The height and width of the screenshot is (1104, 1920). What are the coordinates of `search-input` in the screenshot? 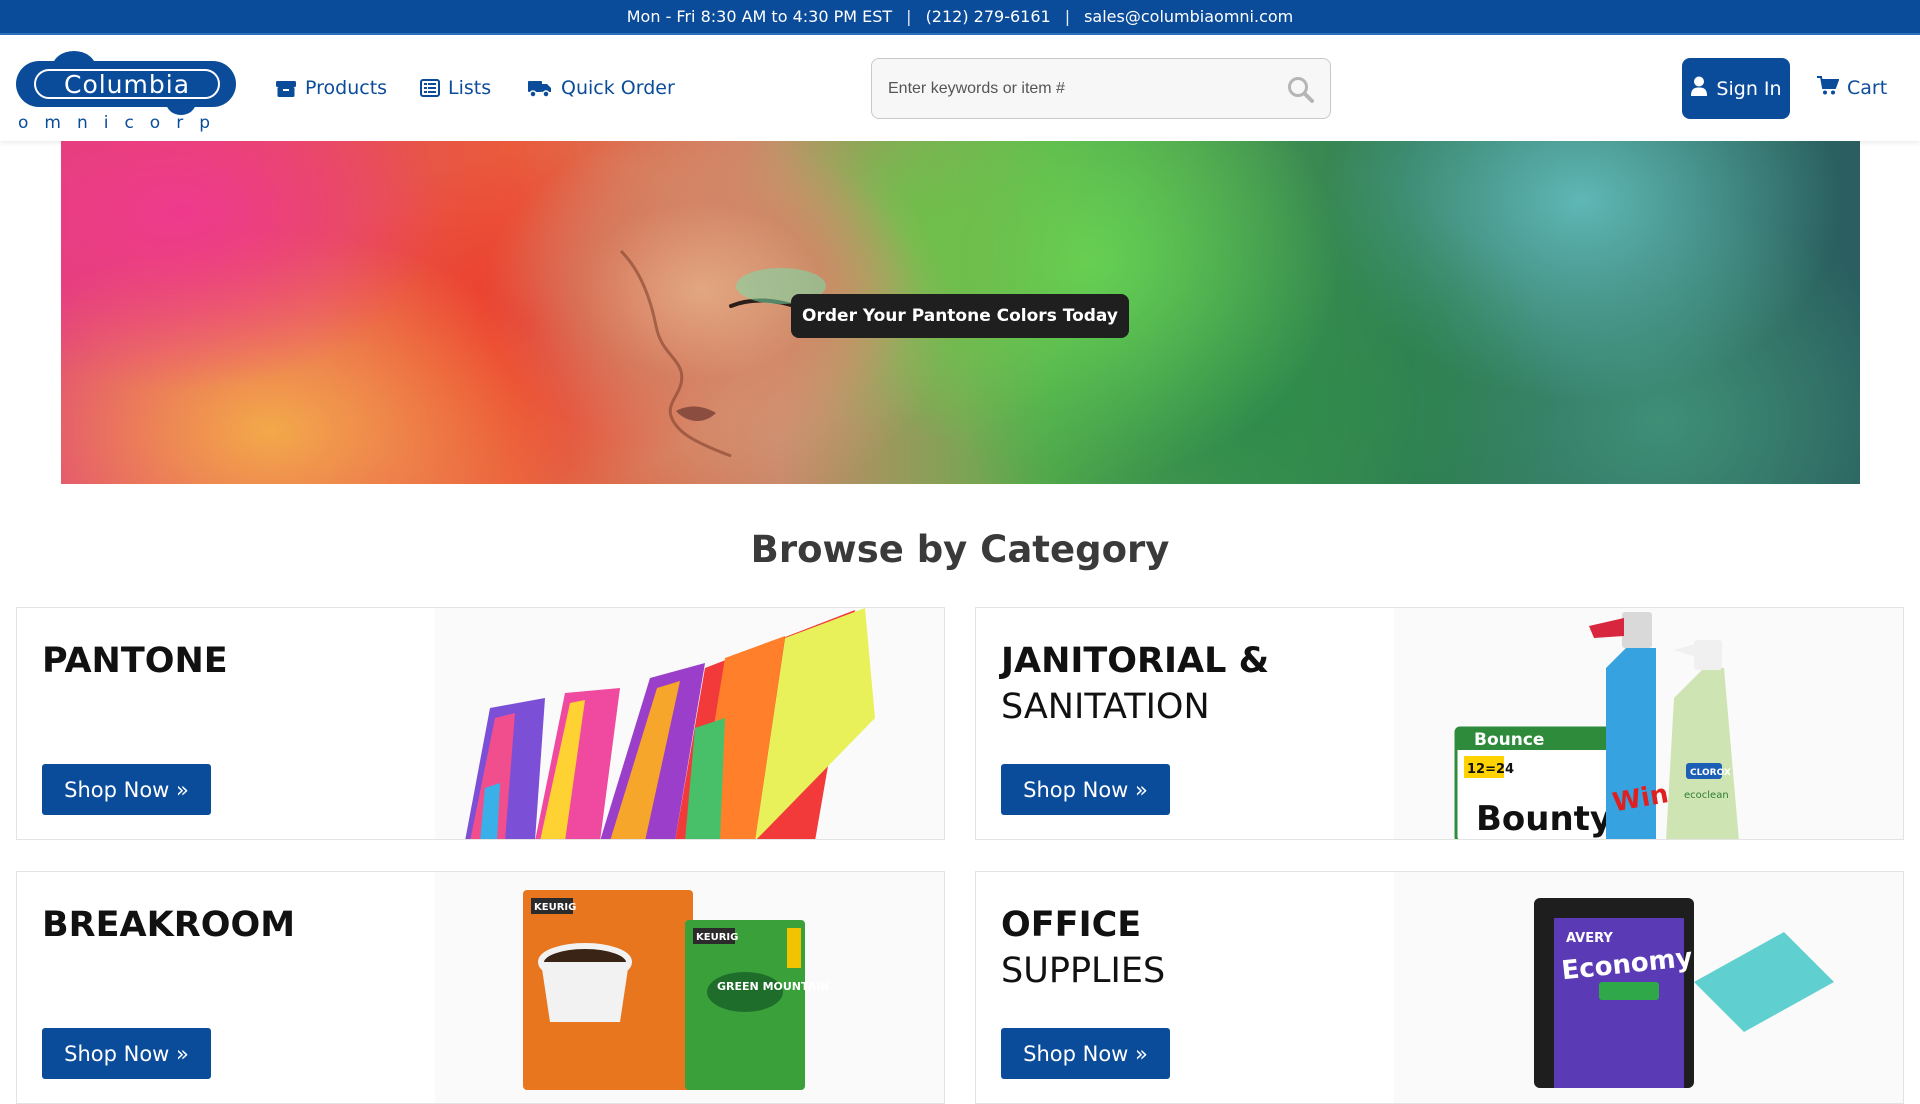 It's located at (1078, 89).